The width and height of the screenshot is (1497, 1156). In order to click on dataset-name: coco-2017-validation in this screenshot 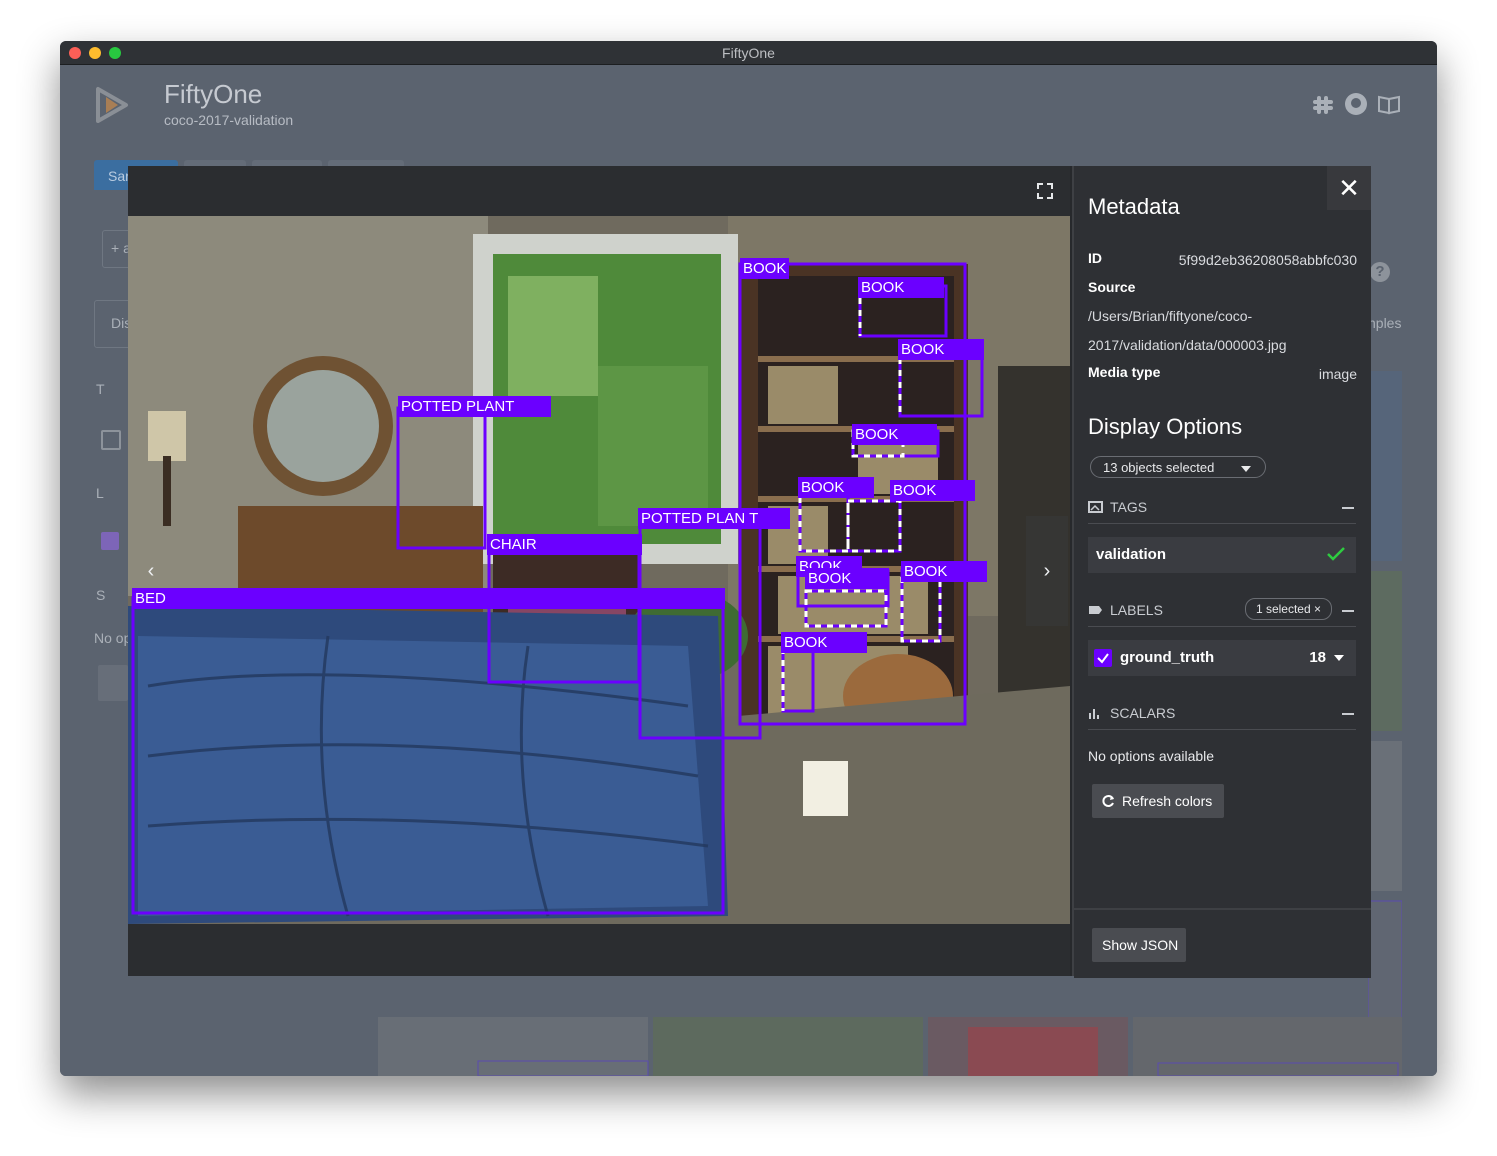, I will do `click(229, 120)`.